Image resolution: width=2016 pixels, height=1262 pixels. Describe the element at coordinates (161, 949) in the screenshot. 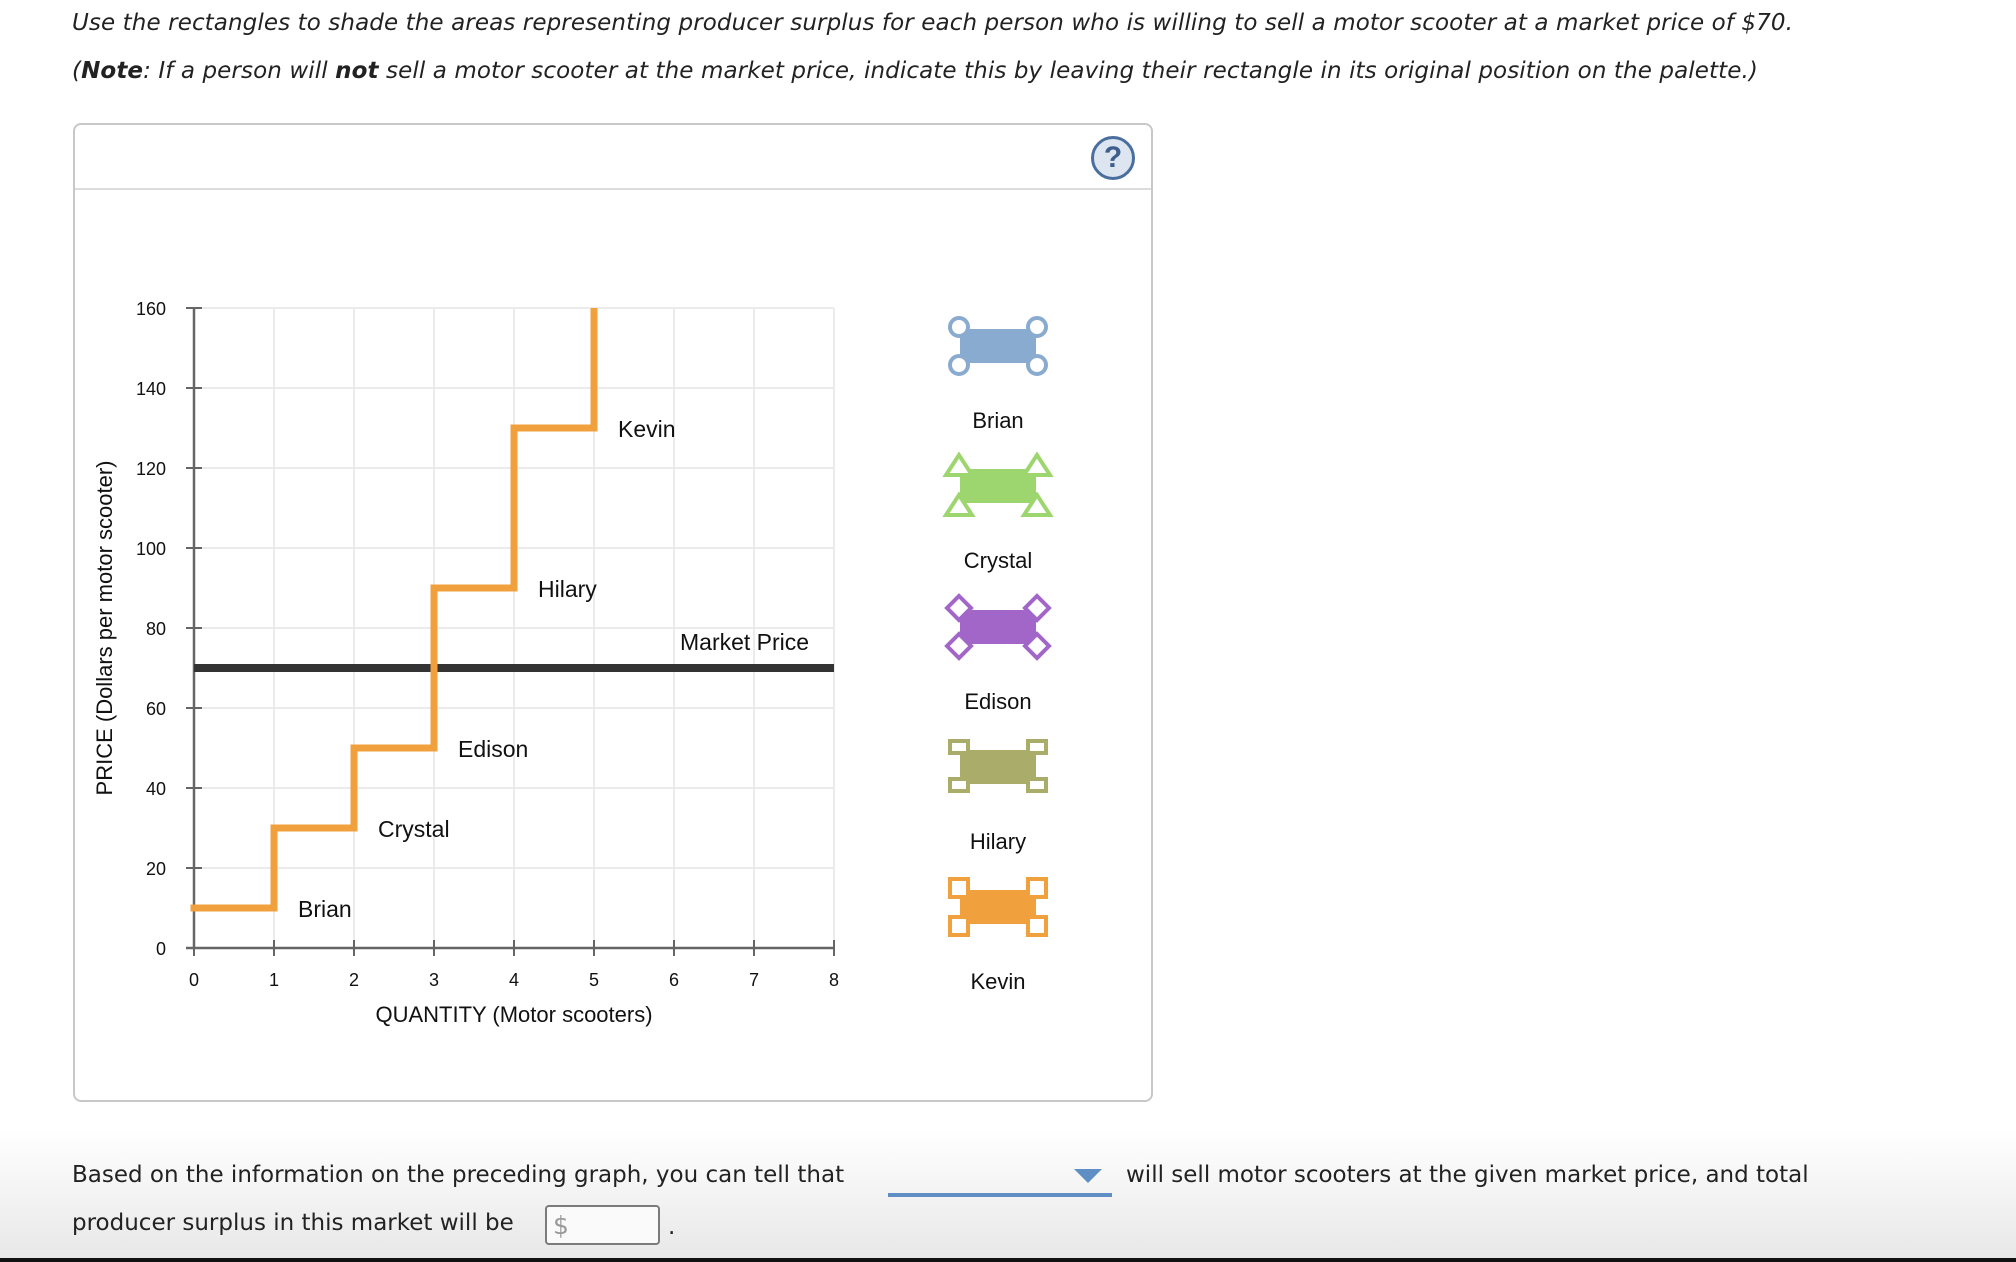

I see `y-tick-label: 0` at that location.